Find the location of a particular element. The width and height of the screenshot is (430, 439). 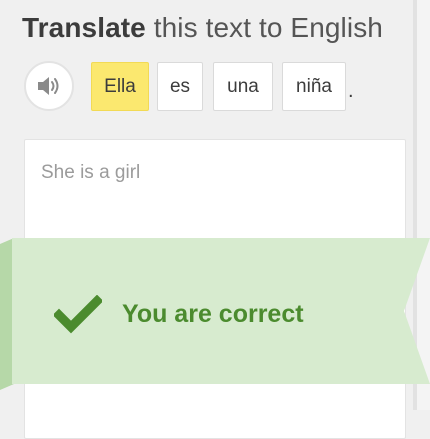

play-audio-button is located at coordinates (49, 86).